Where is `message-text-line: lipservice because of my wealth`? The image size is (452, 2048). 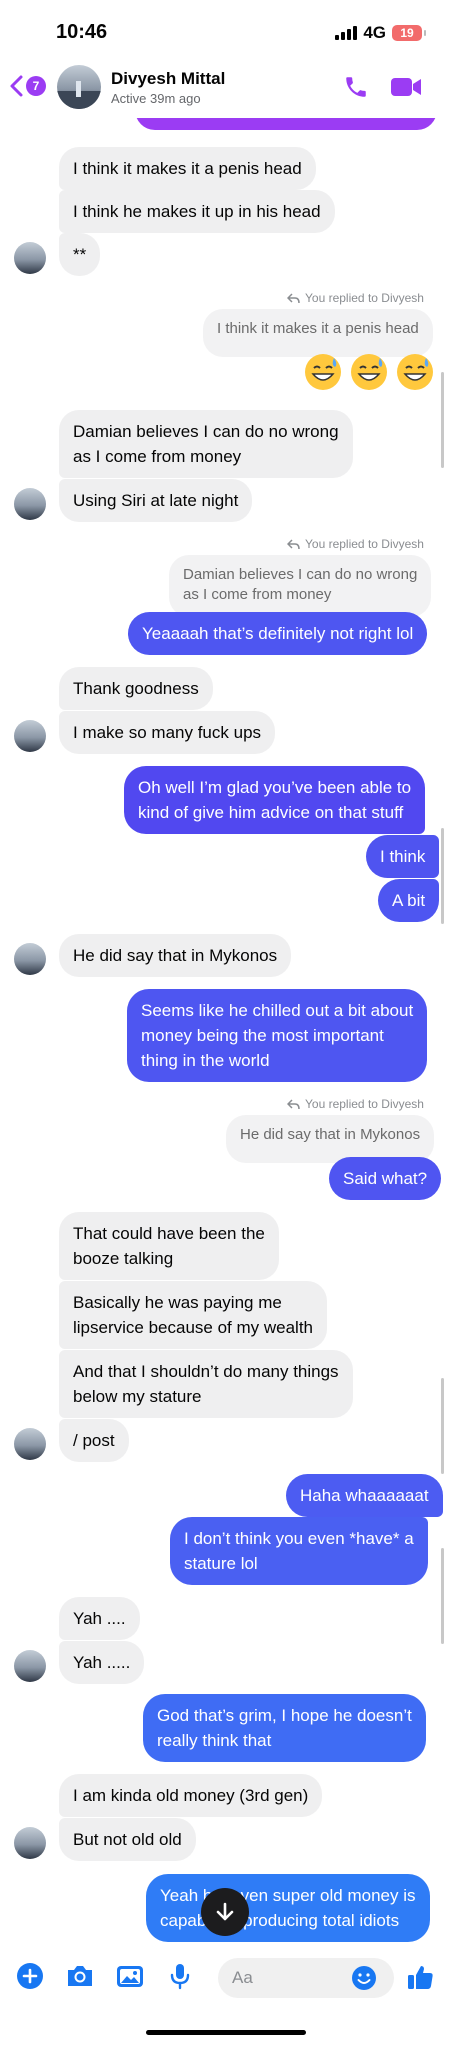 message-text-line: lipservice because of my wealth is located at coordinates (193, 1327).